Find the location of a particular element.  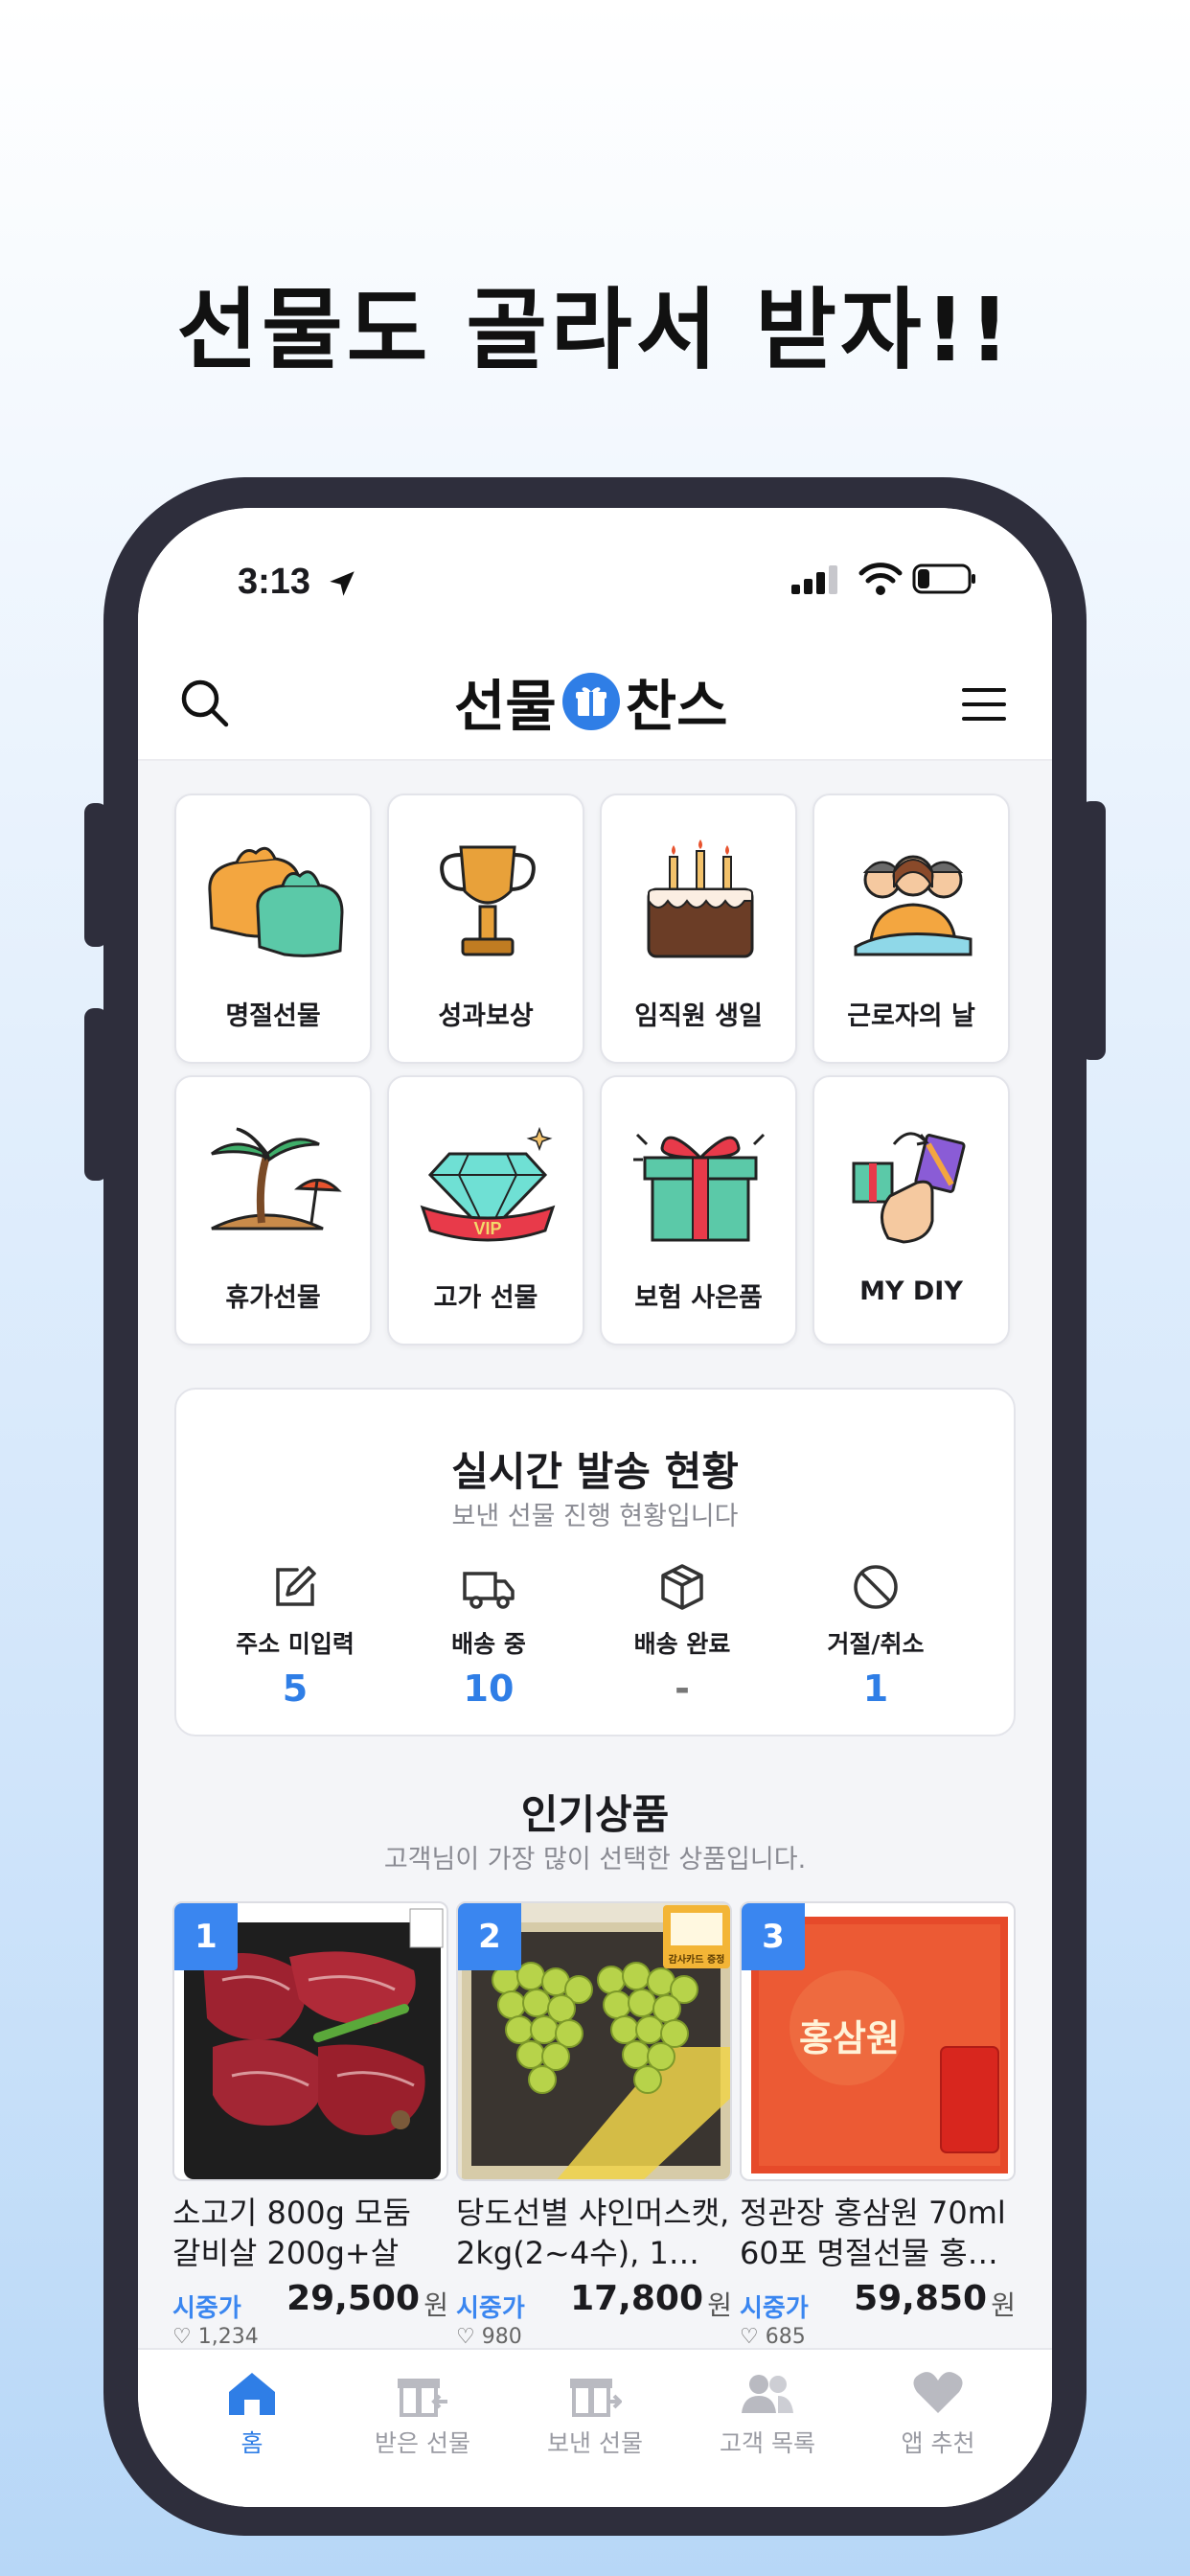

promo-headline: 선물도 골라서 받자!! is located at coordinates (595, 330).